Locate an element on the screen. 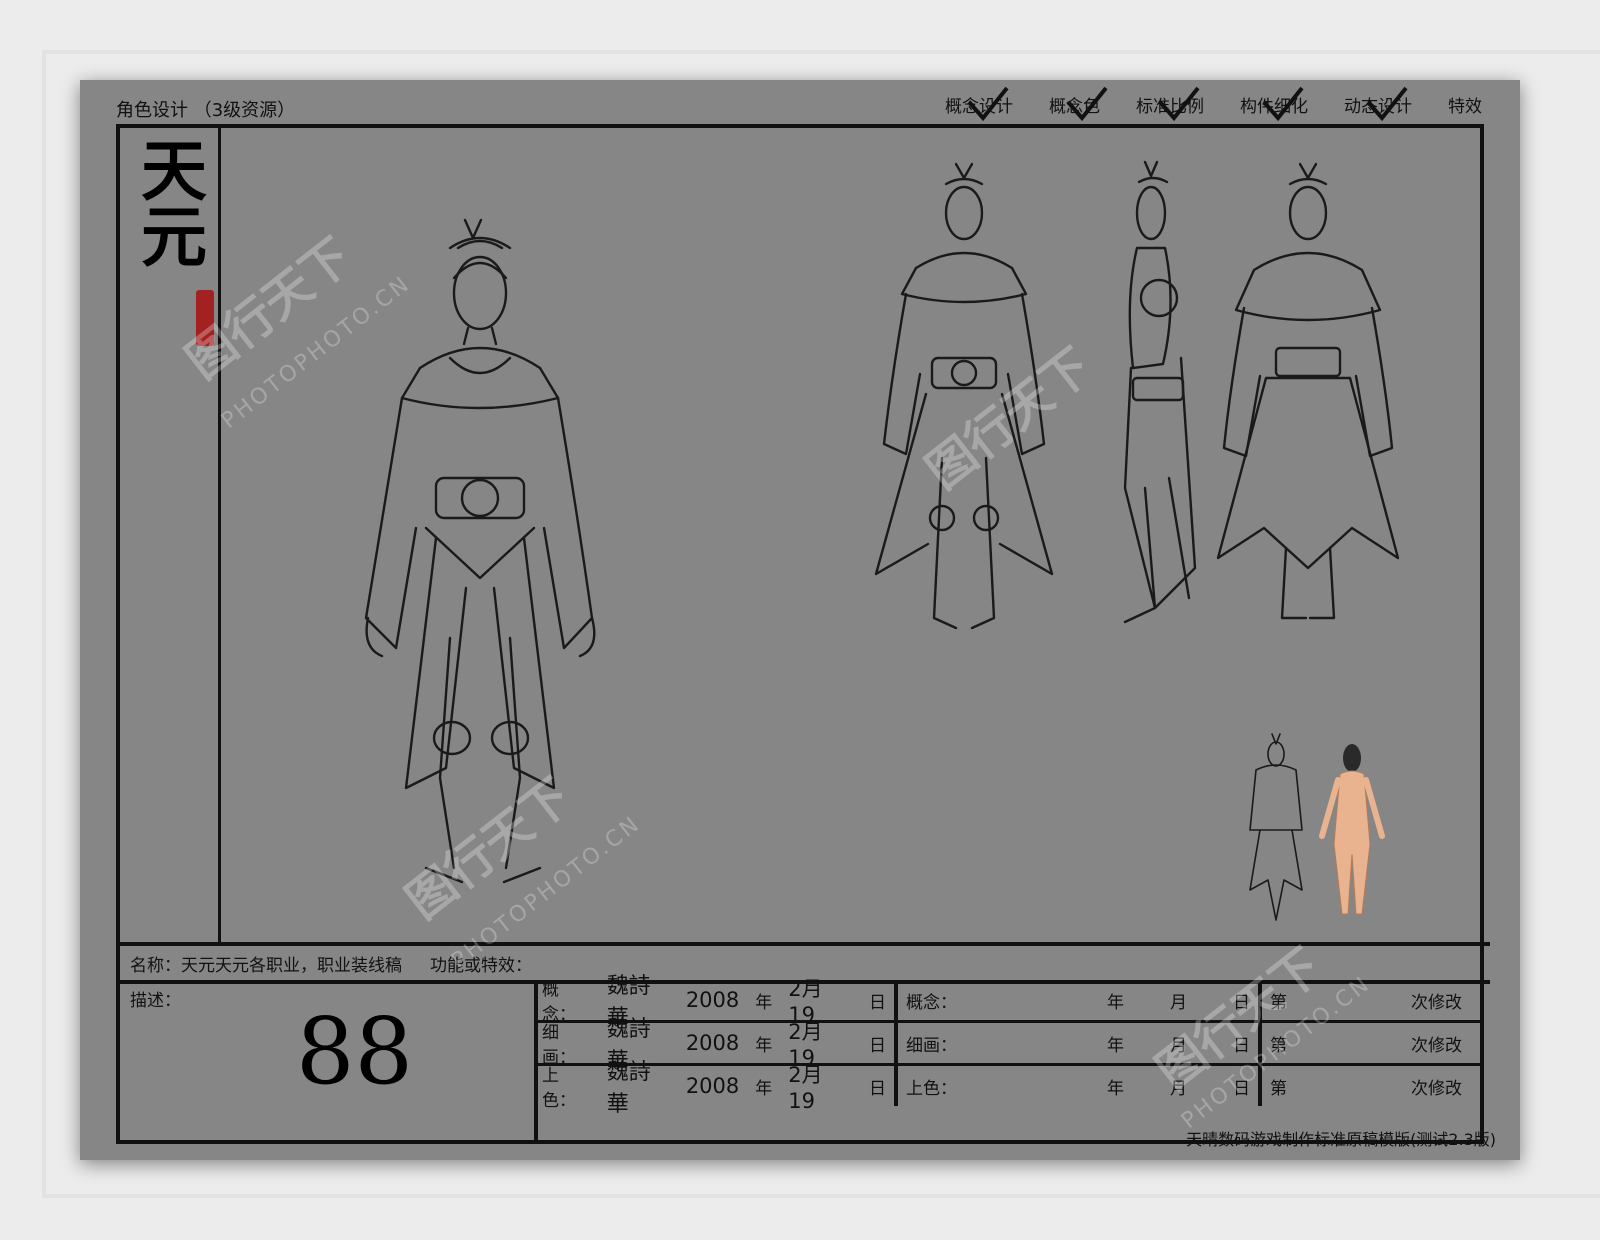 This screenshot has width=1600, height=1240. main-character-illustration is located at coordinates (480, 551).